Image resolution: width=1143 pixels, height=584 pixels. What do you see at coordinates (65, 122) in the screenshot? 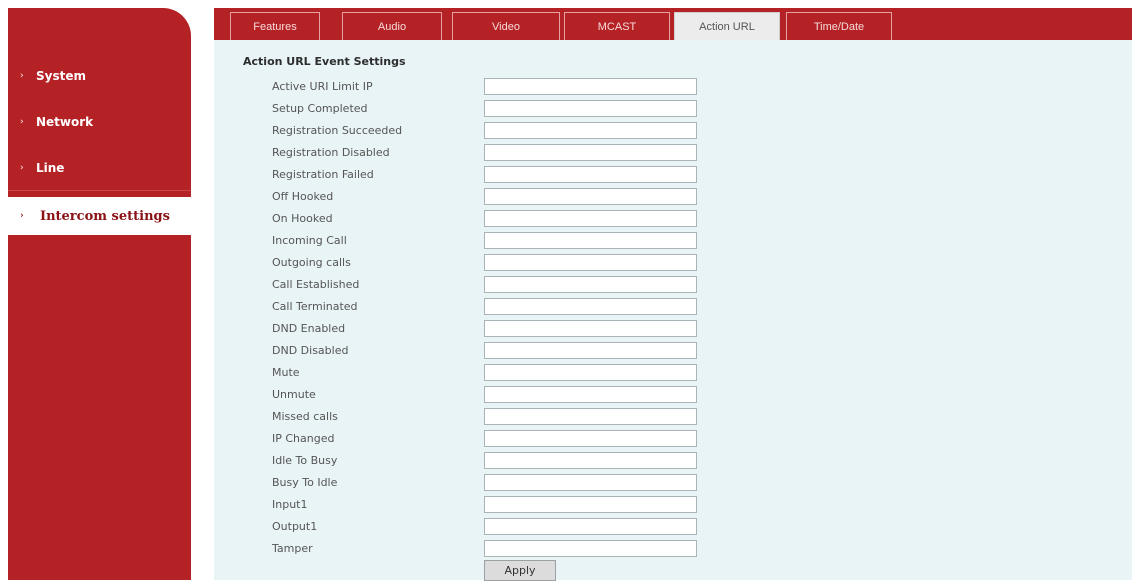
I see `sidebar-item-label: Network` at bounding box center [65, 122].